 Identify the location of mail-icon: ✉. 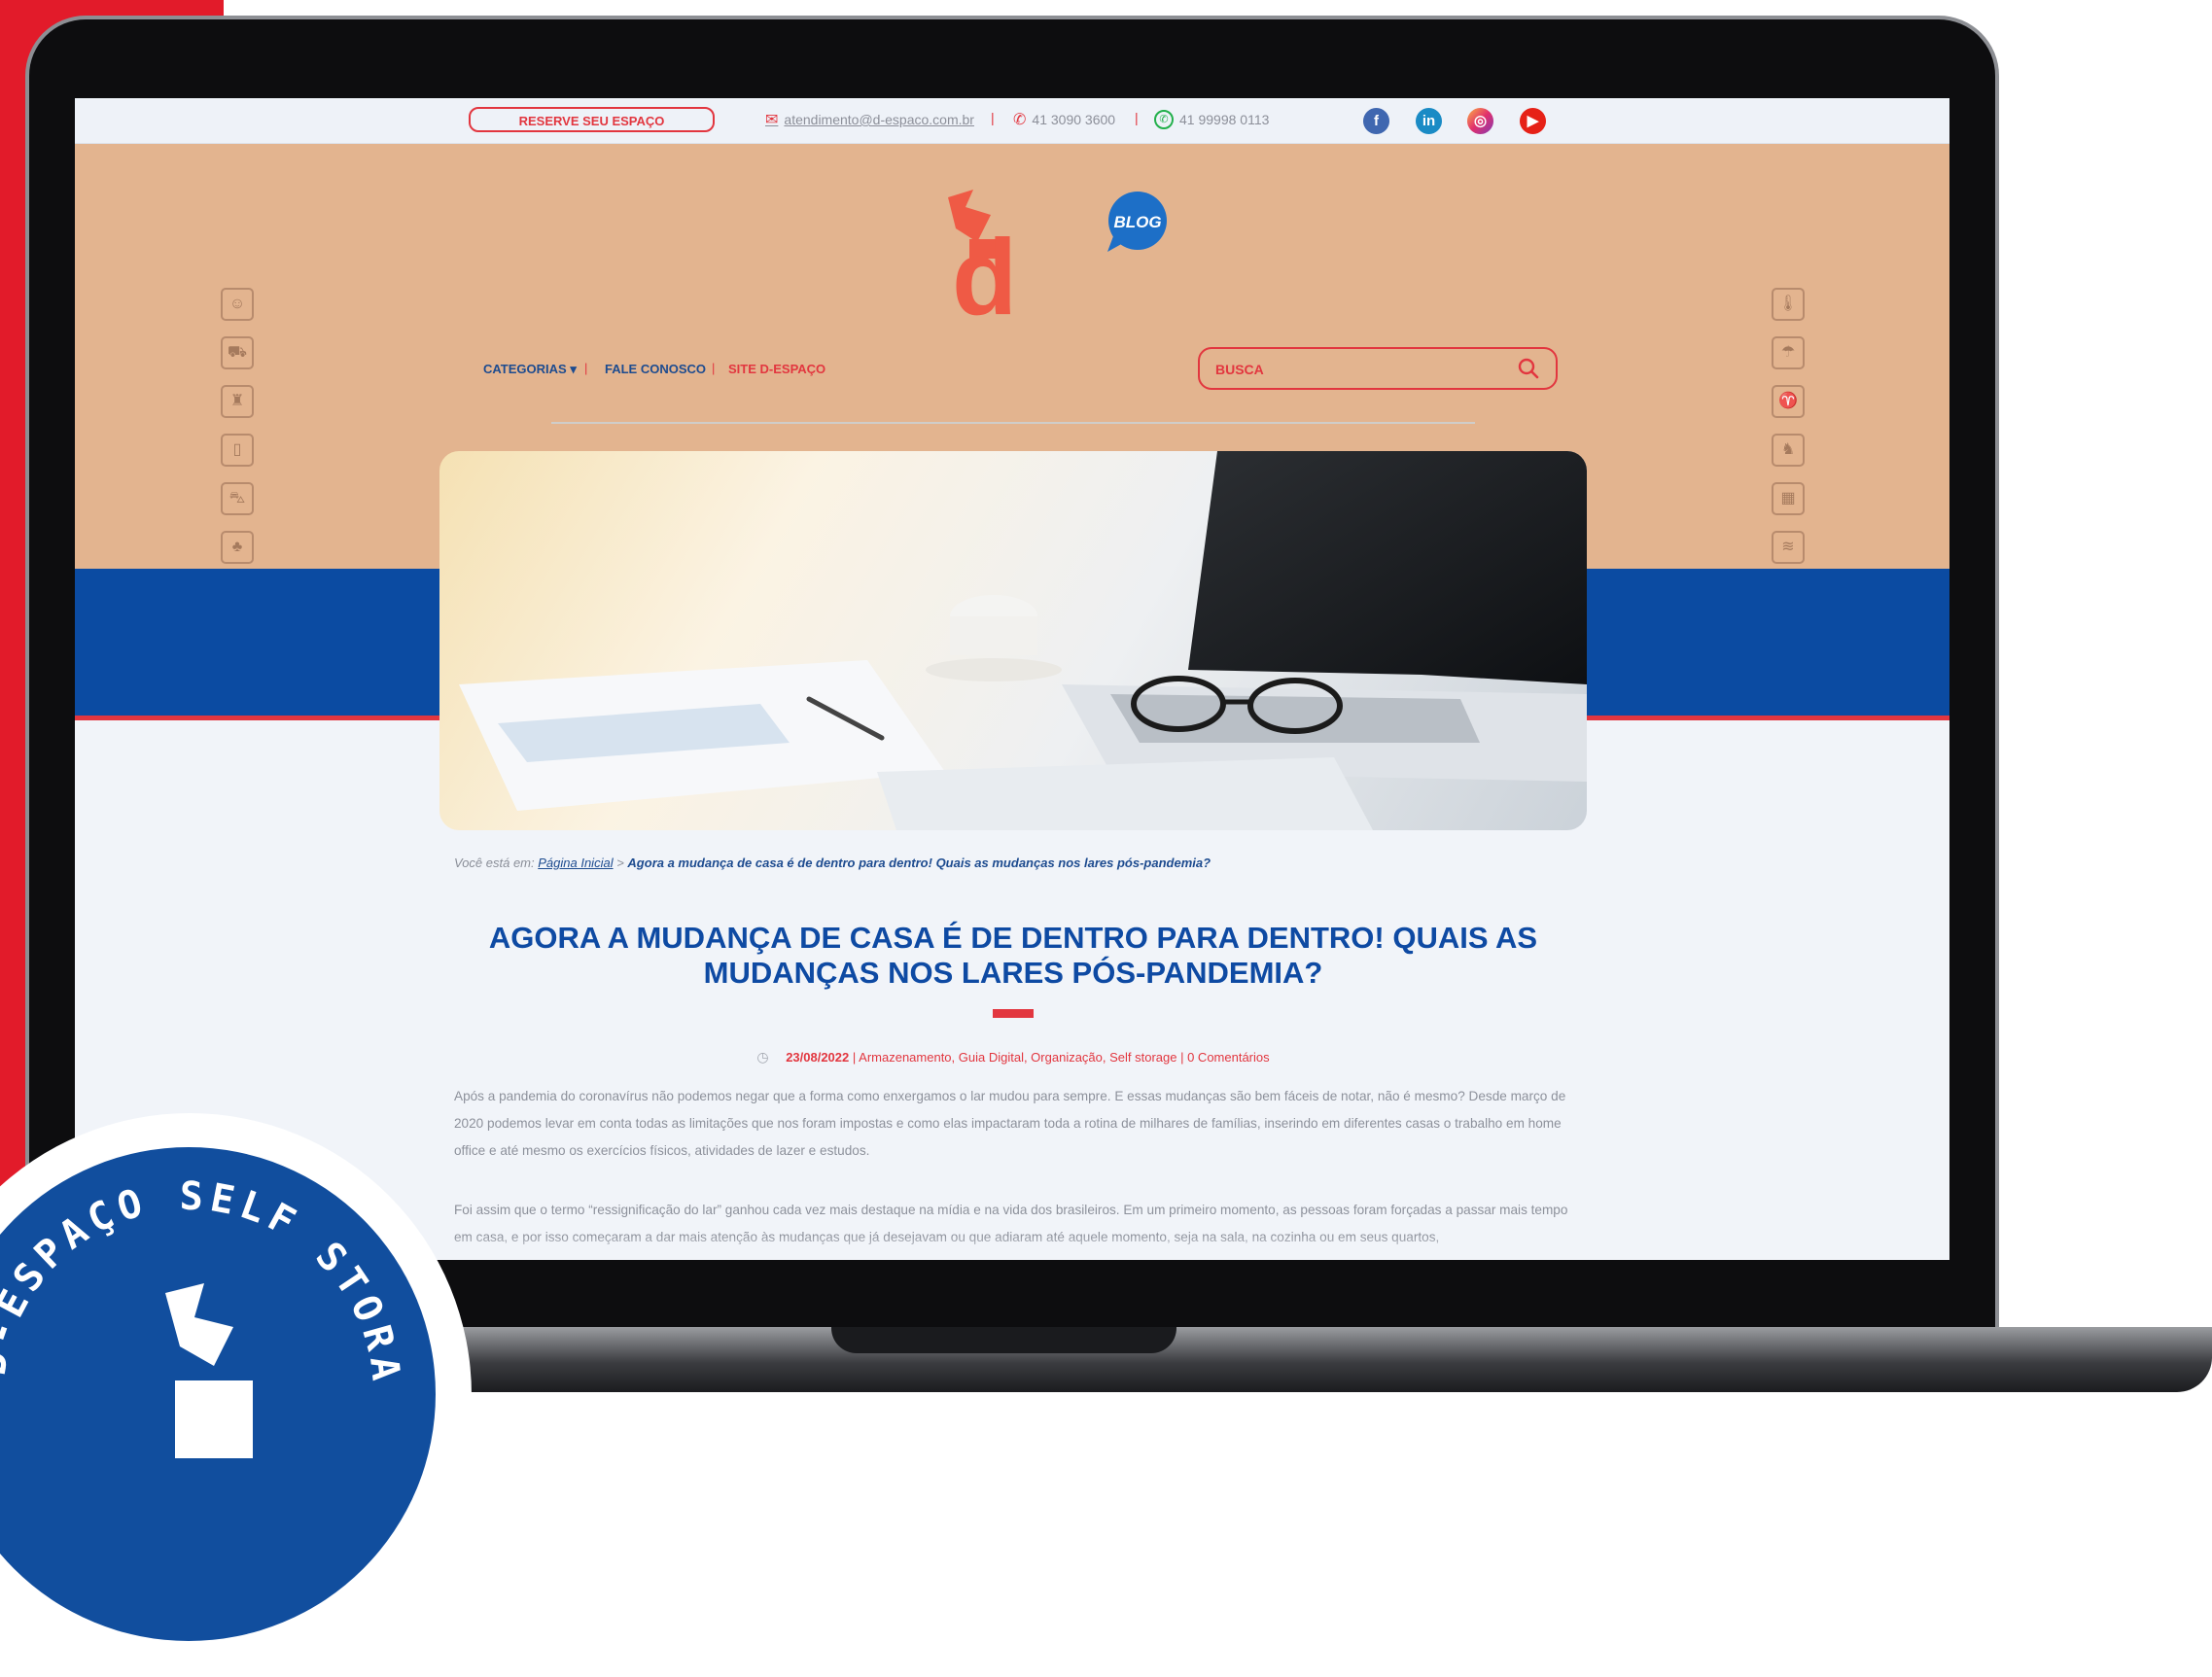
(772, 120).